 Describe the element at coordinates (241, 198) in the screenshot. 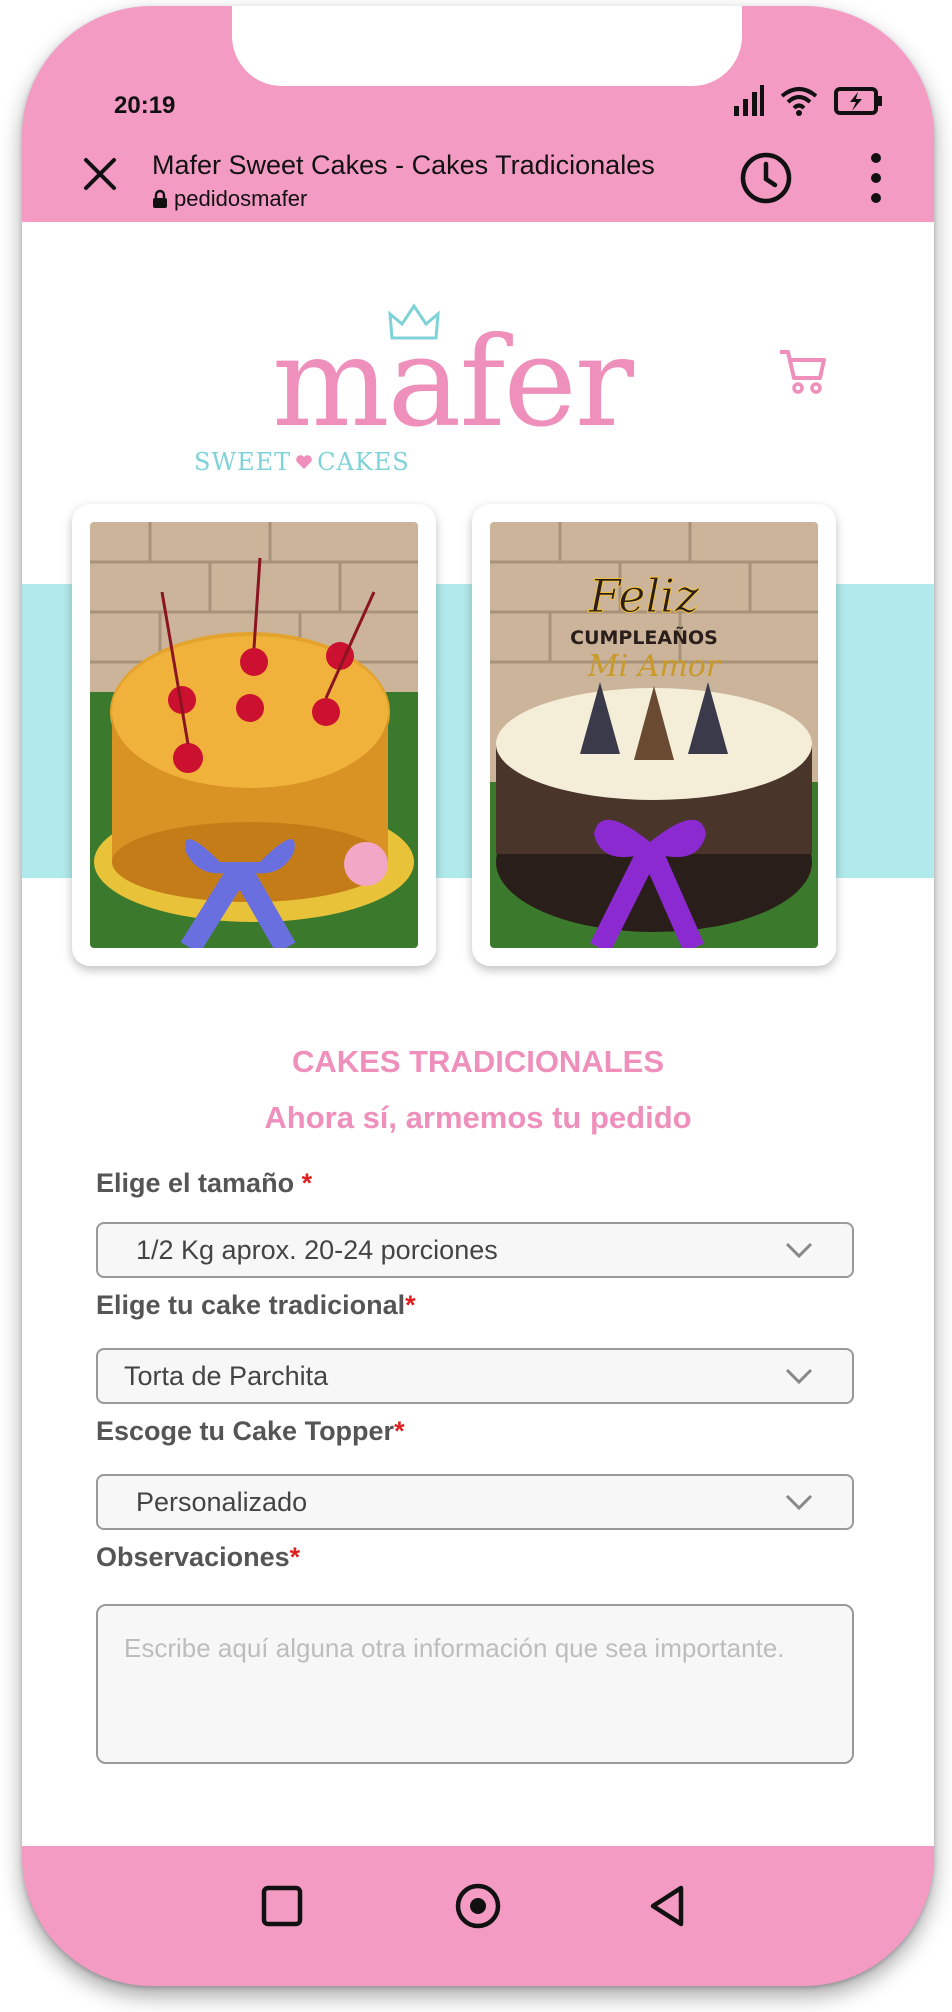

I see `domain-text: pedidosmafer` at that location.